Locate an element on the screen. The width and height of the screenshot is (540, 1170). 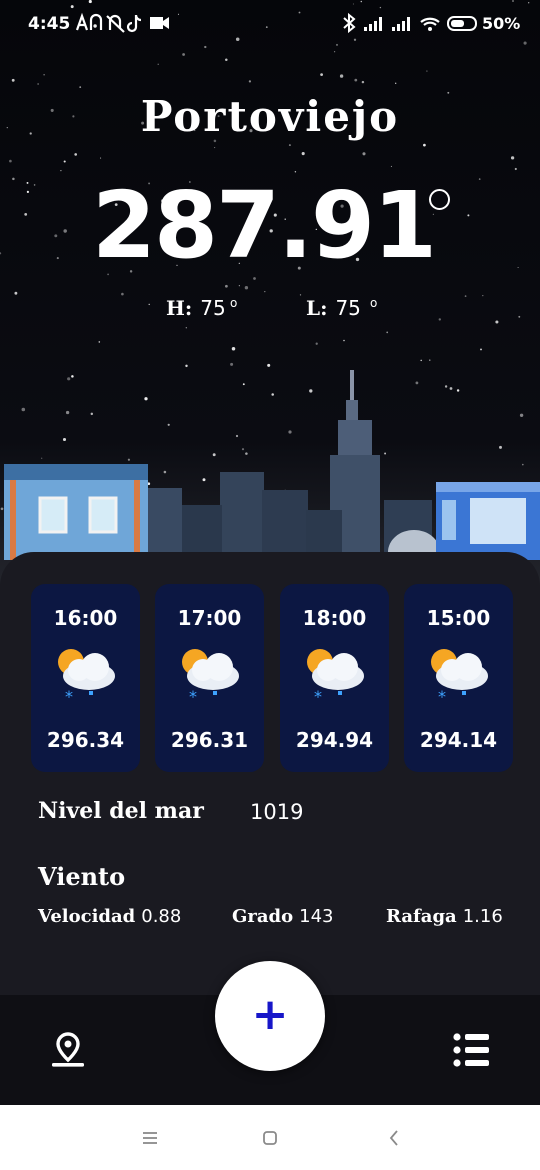
wind-speed: Velocidad 0.88 is located at coordinates (109, 916).